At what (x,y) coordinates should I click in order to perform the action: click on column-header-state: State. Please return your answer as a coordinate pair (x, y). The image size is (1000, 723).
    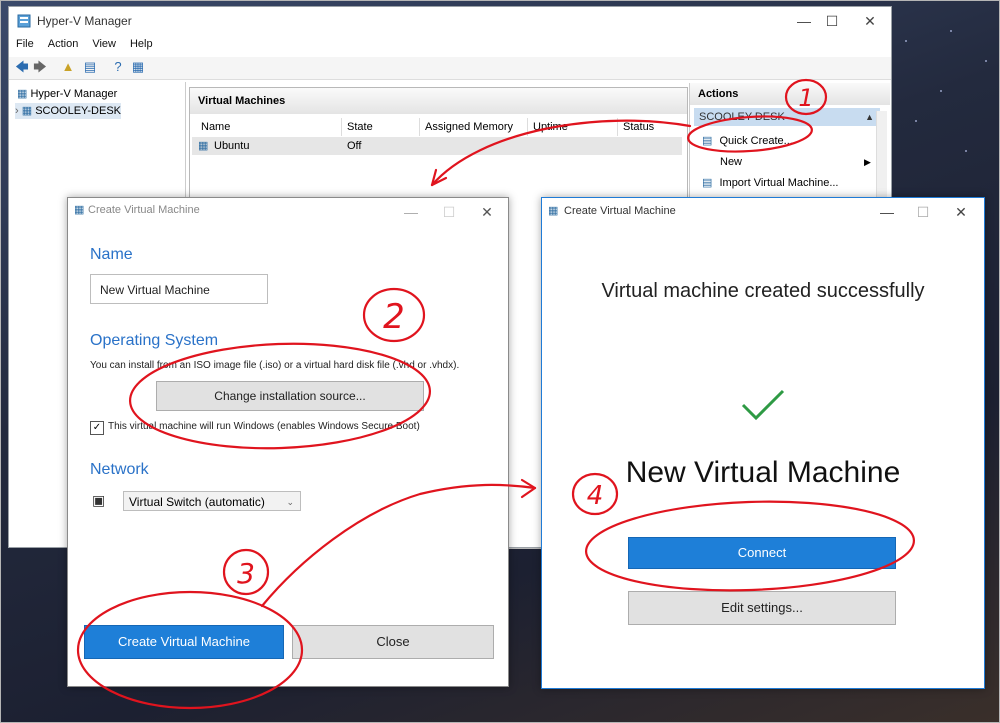
    Looking at the image, I should click on (381, 127).